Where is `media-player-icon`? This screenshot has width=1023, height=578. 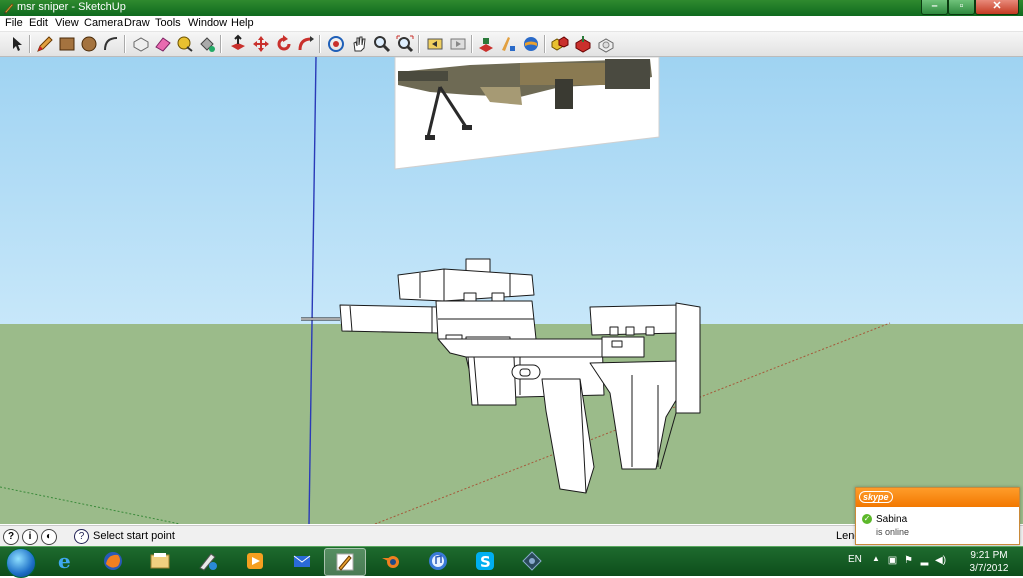
media-player-icon is located at coordinates (255, 561).